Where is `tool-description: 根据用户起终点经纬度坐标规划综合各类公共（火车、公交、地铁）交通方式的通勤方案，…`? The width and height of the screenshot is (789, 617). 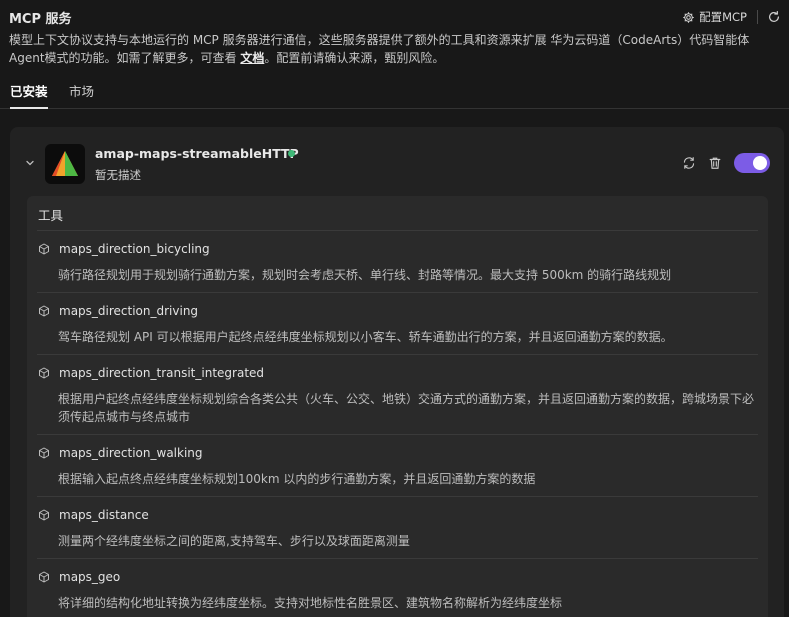 tool-description: 根据用户起终点经纬度坐标规划综合各类公共（火车、公交、地铁）交通方式的通勤方案，… is located at coordinates (406, 408).